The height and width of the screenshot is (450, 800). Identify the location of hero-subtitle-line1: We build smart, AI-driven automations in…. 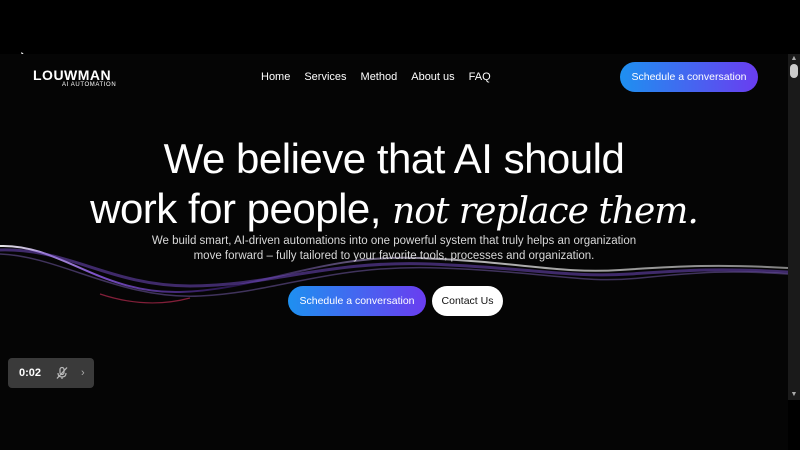
(394, 241).